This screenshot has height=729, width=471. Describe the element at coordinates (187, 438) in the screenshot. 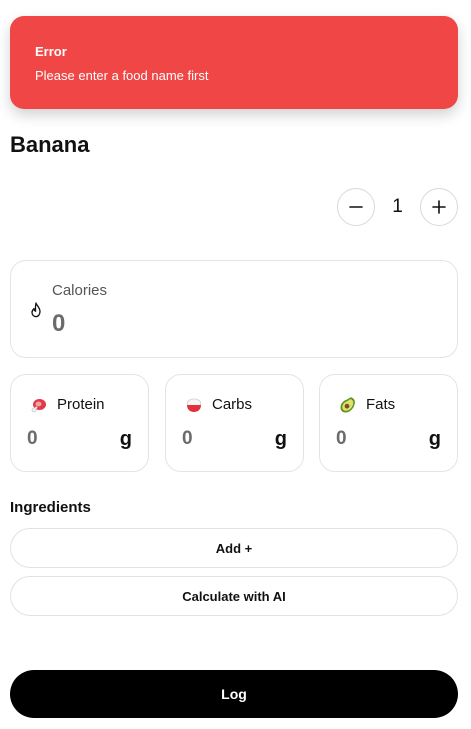

I see `carbs-value: 0` at that location.